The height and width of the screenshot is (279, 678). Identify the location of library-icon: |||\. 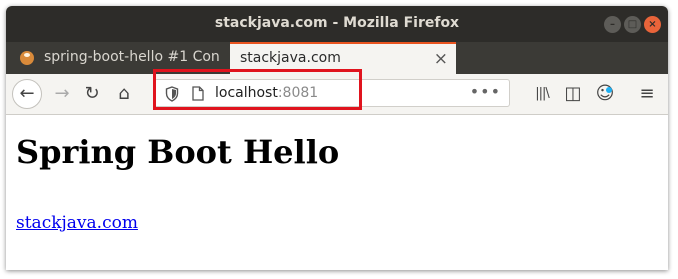
(542, 94).